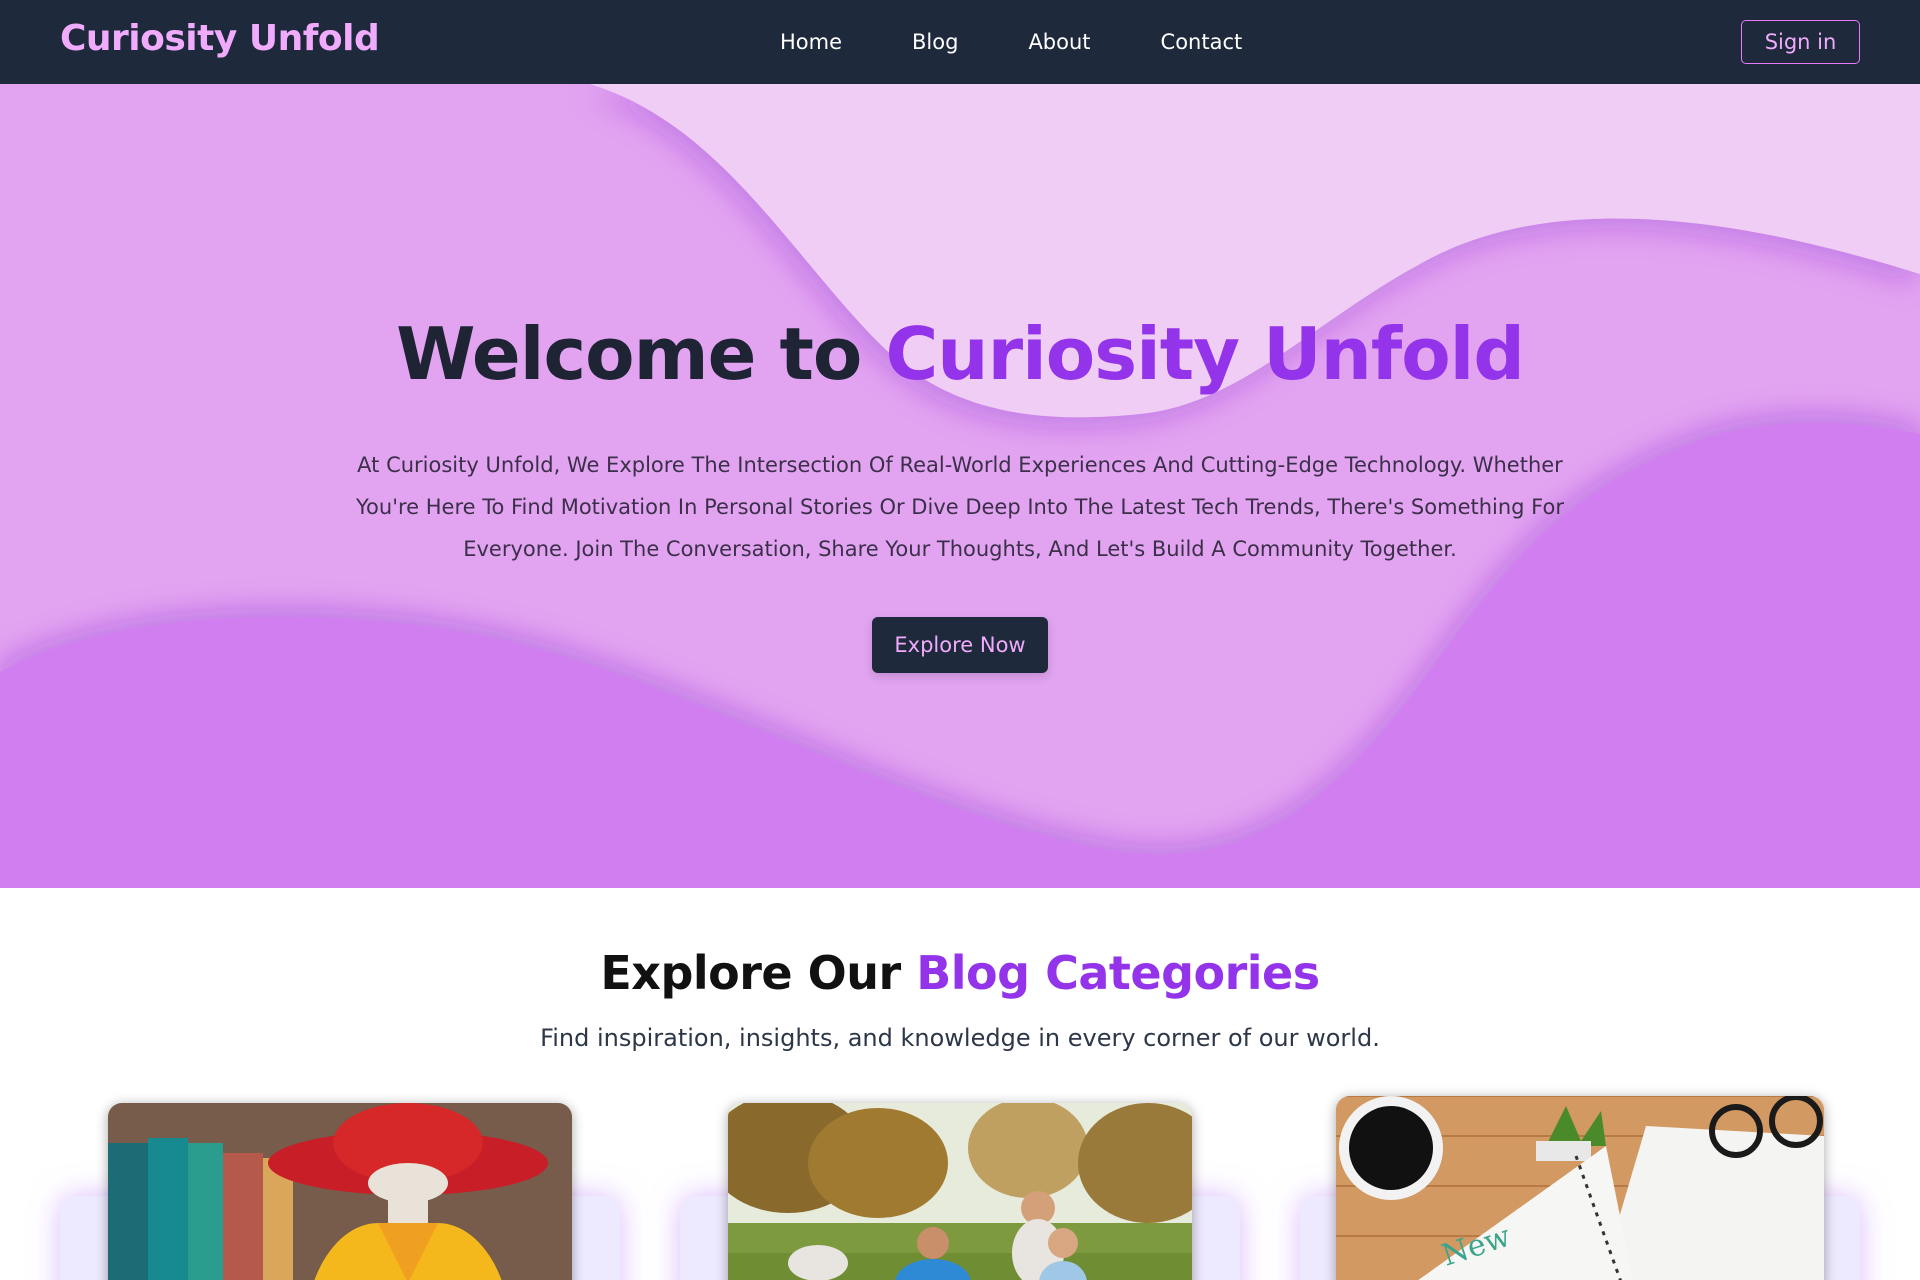  Describe the element at coordinates (641, 354) in the screenshot. I see `hero-title-main: Welcome to` at that location.